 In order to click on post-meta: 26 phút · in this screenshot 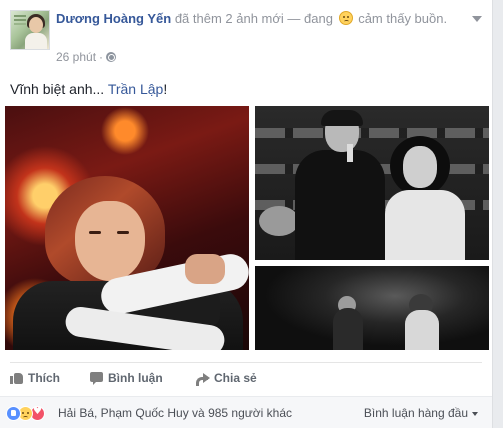, I will do `click(86, 57)`.